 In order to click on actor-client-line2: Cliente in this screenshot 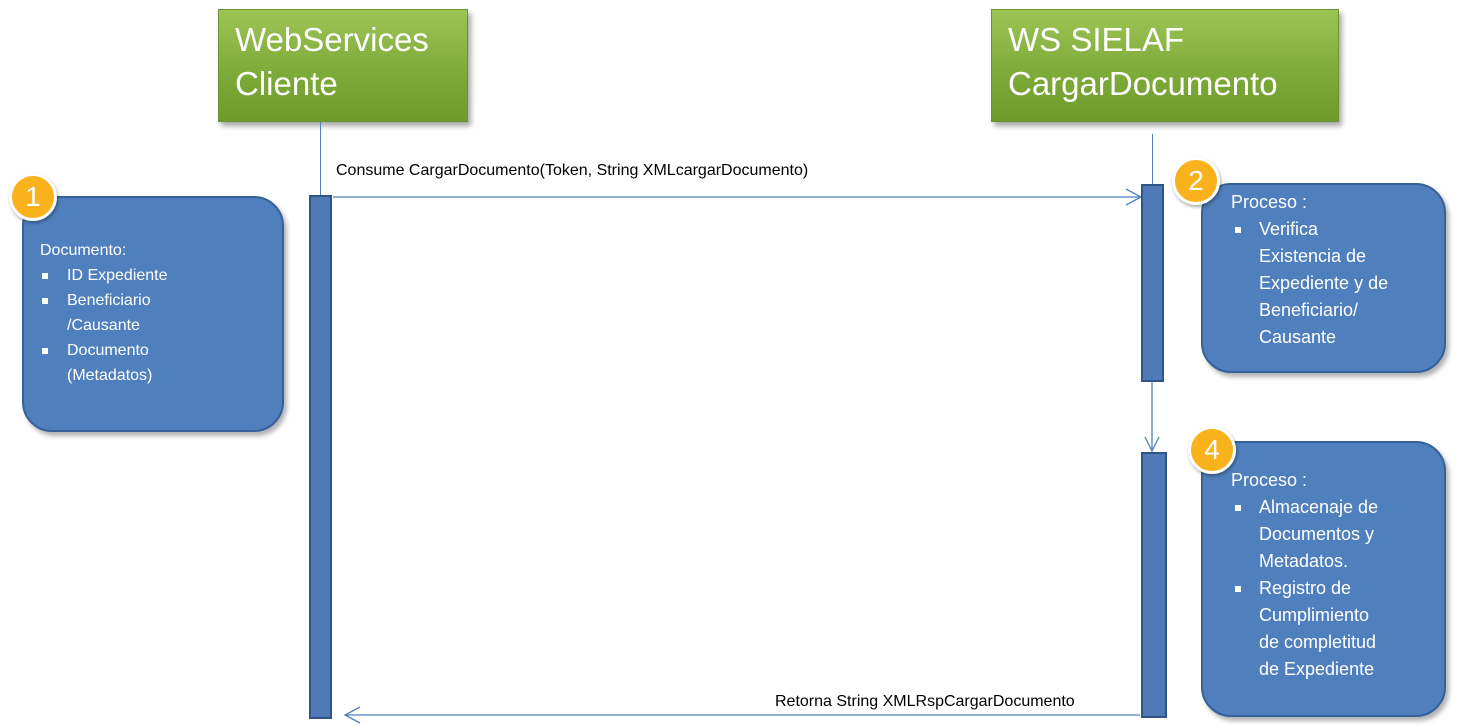, I will do `click(286, 83)`.